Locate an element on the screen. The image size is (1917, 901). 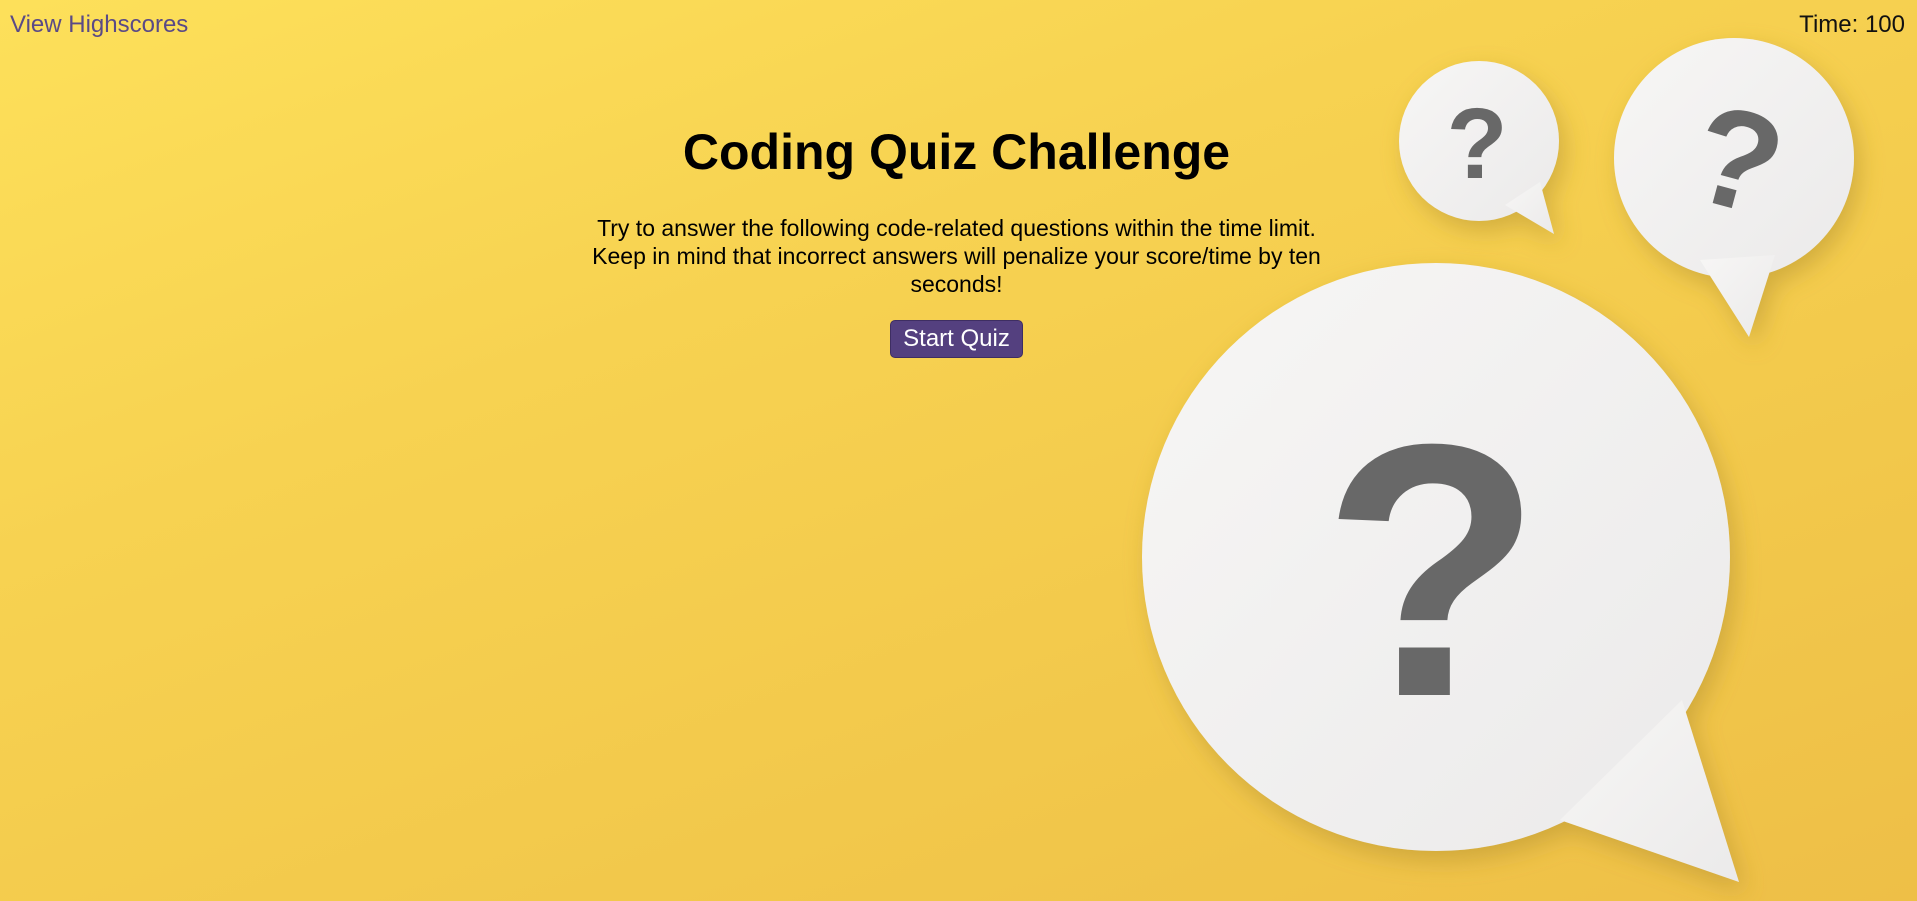
view-highscores-link: View Highscores is located at coordinates (99, 25).